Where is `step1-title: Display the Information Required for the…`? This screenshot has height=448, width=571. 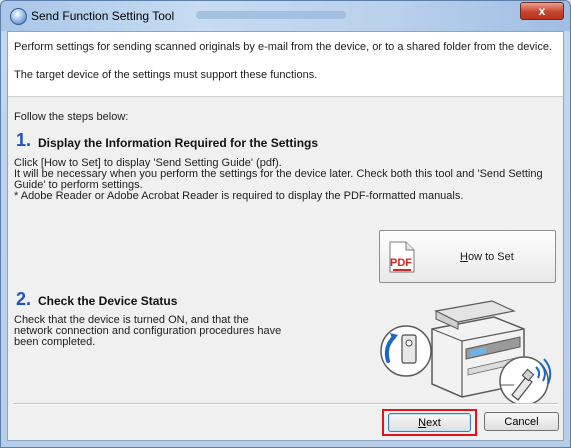
step1-title: Display the Information Required for the… is located at coordinates (178, 143).